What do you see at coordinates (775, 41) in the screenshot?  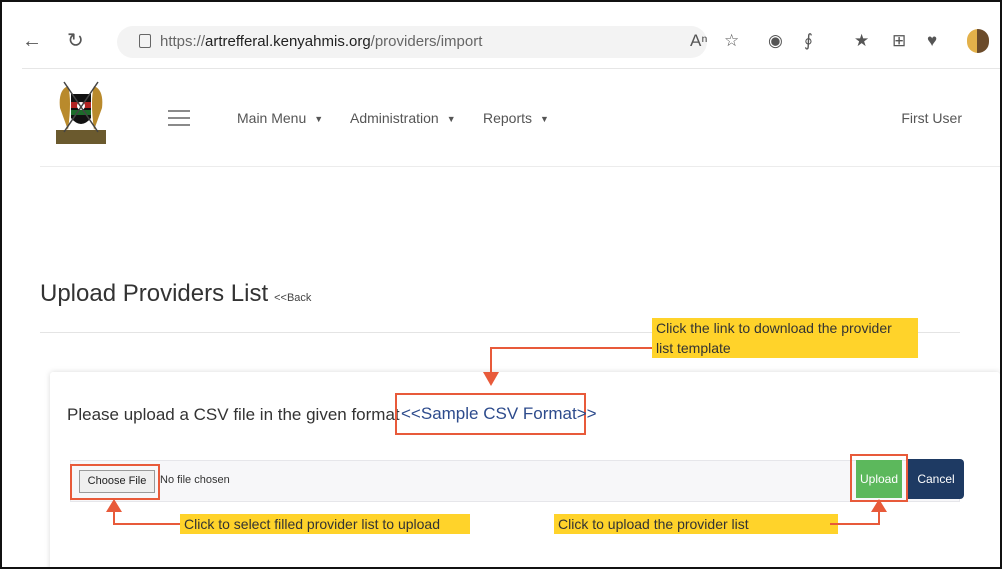 I see `extension-icon: ◉` at bounding box center [775, 41].